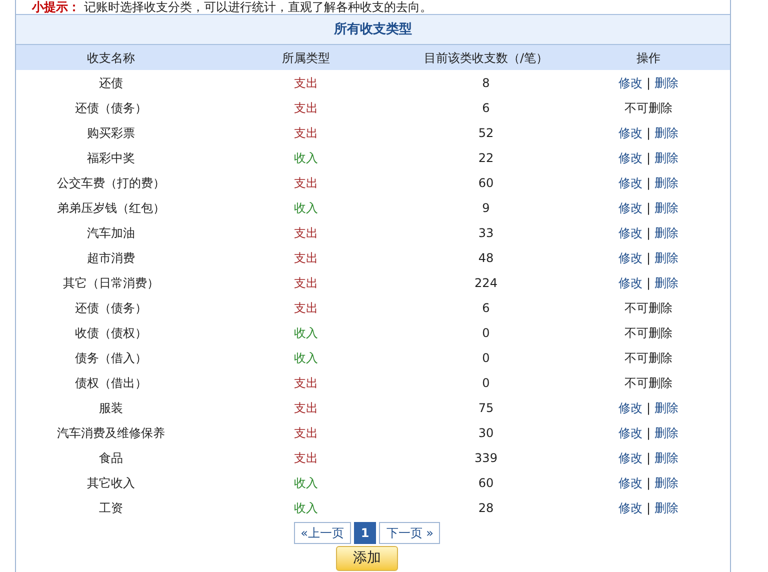 This screenshot has width=768, height=572. I want to click on table-cell-text: 债权（借出）, so click(111, 383).